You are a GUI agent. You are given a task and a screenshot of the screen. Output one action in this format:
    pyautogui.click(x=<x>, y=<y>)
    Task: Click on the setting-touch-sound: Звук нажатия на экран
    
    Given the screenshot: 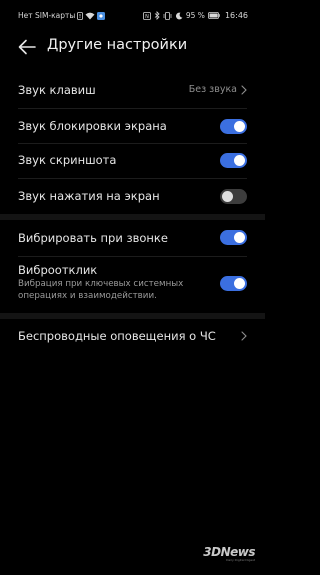 What is the action you would take?
    pyautogui.click(x=132, y=196)
    